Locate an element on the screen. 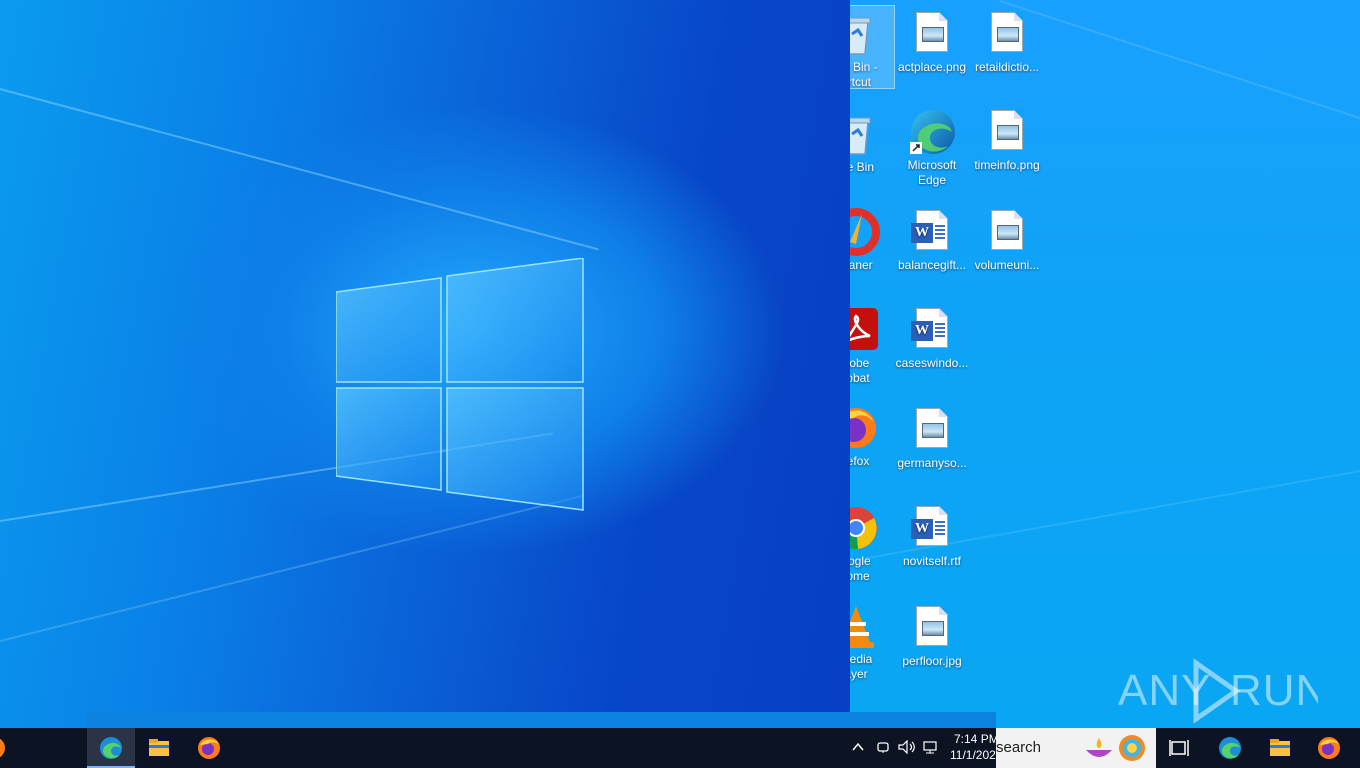 This screenshot has width=1360, height=768. desktop-icon-ccleaner: leaner is located at coordinates (872, 238).